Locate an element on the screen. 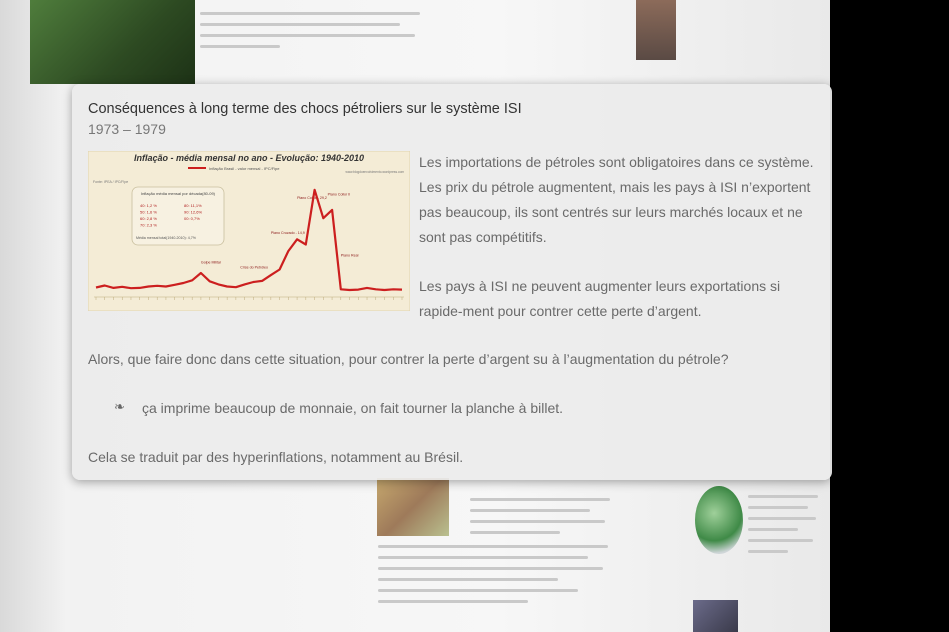 The width and height of the screenshot is (949, 632). background-crowd-photo is located at coordinates (656, 30).